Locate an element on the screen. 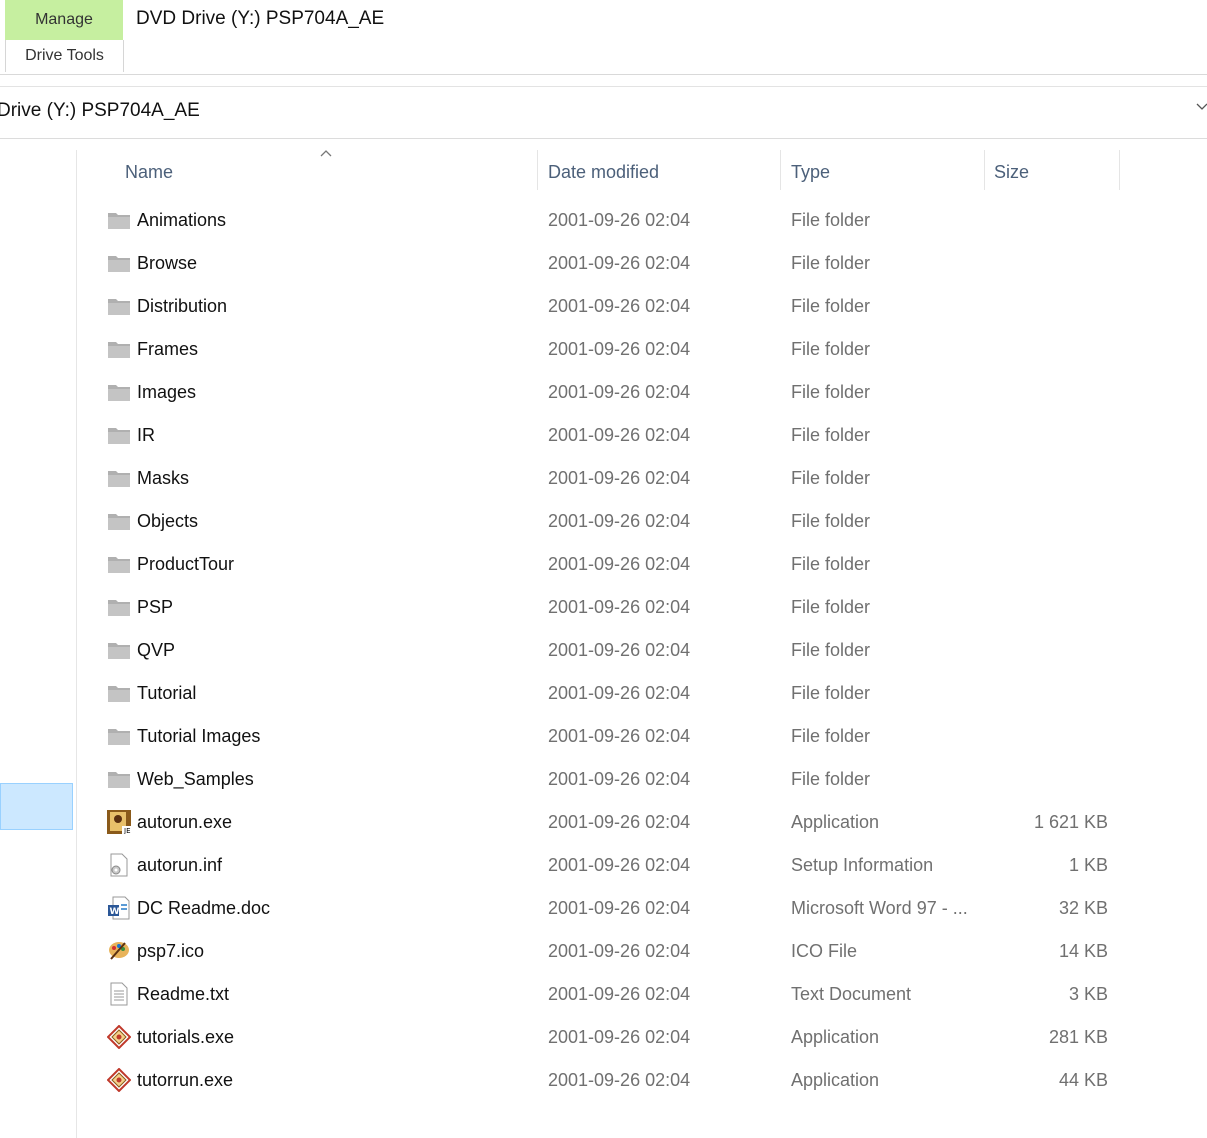 The height and width of the screenshot is (1138, 1207). file-row: ProductTour 2001-09-26 02:04 File folder is located at coordinates (610, 564).